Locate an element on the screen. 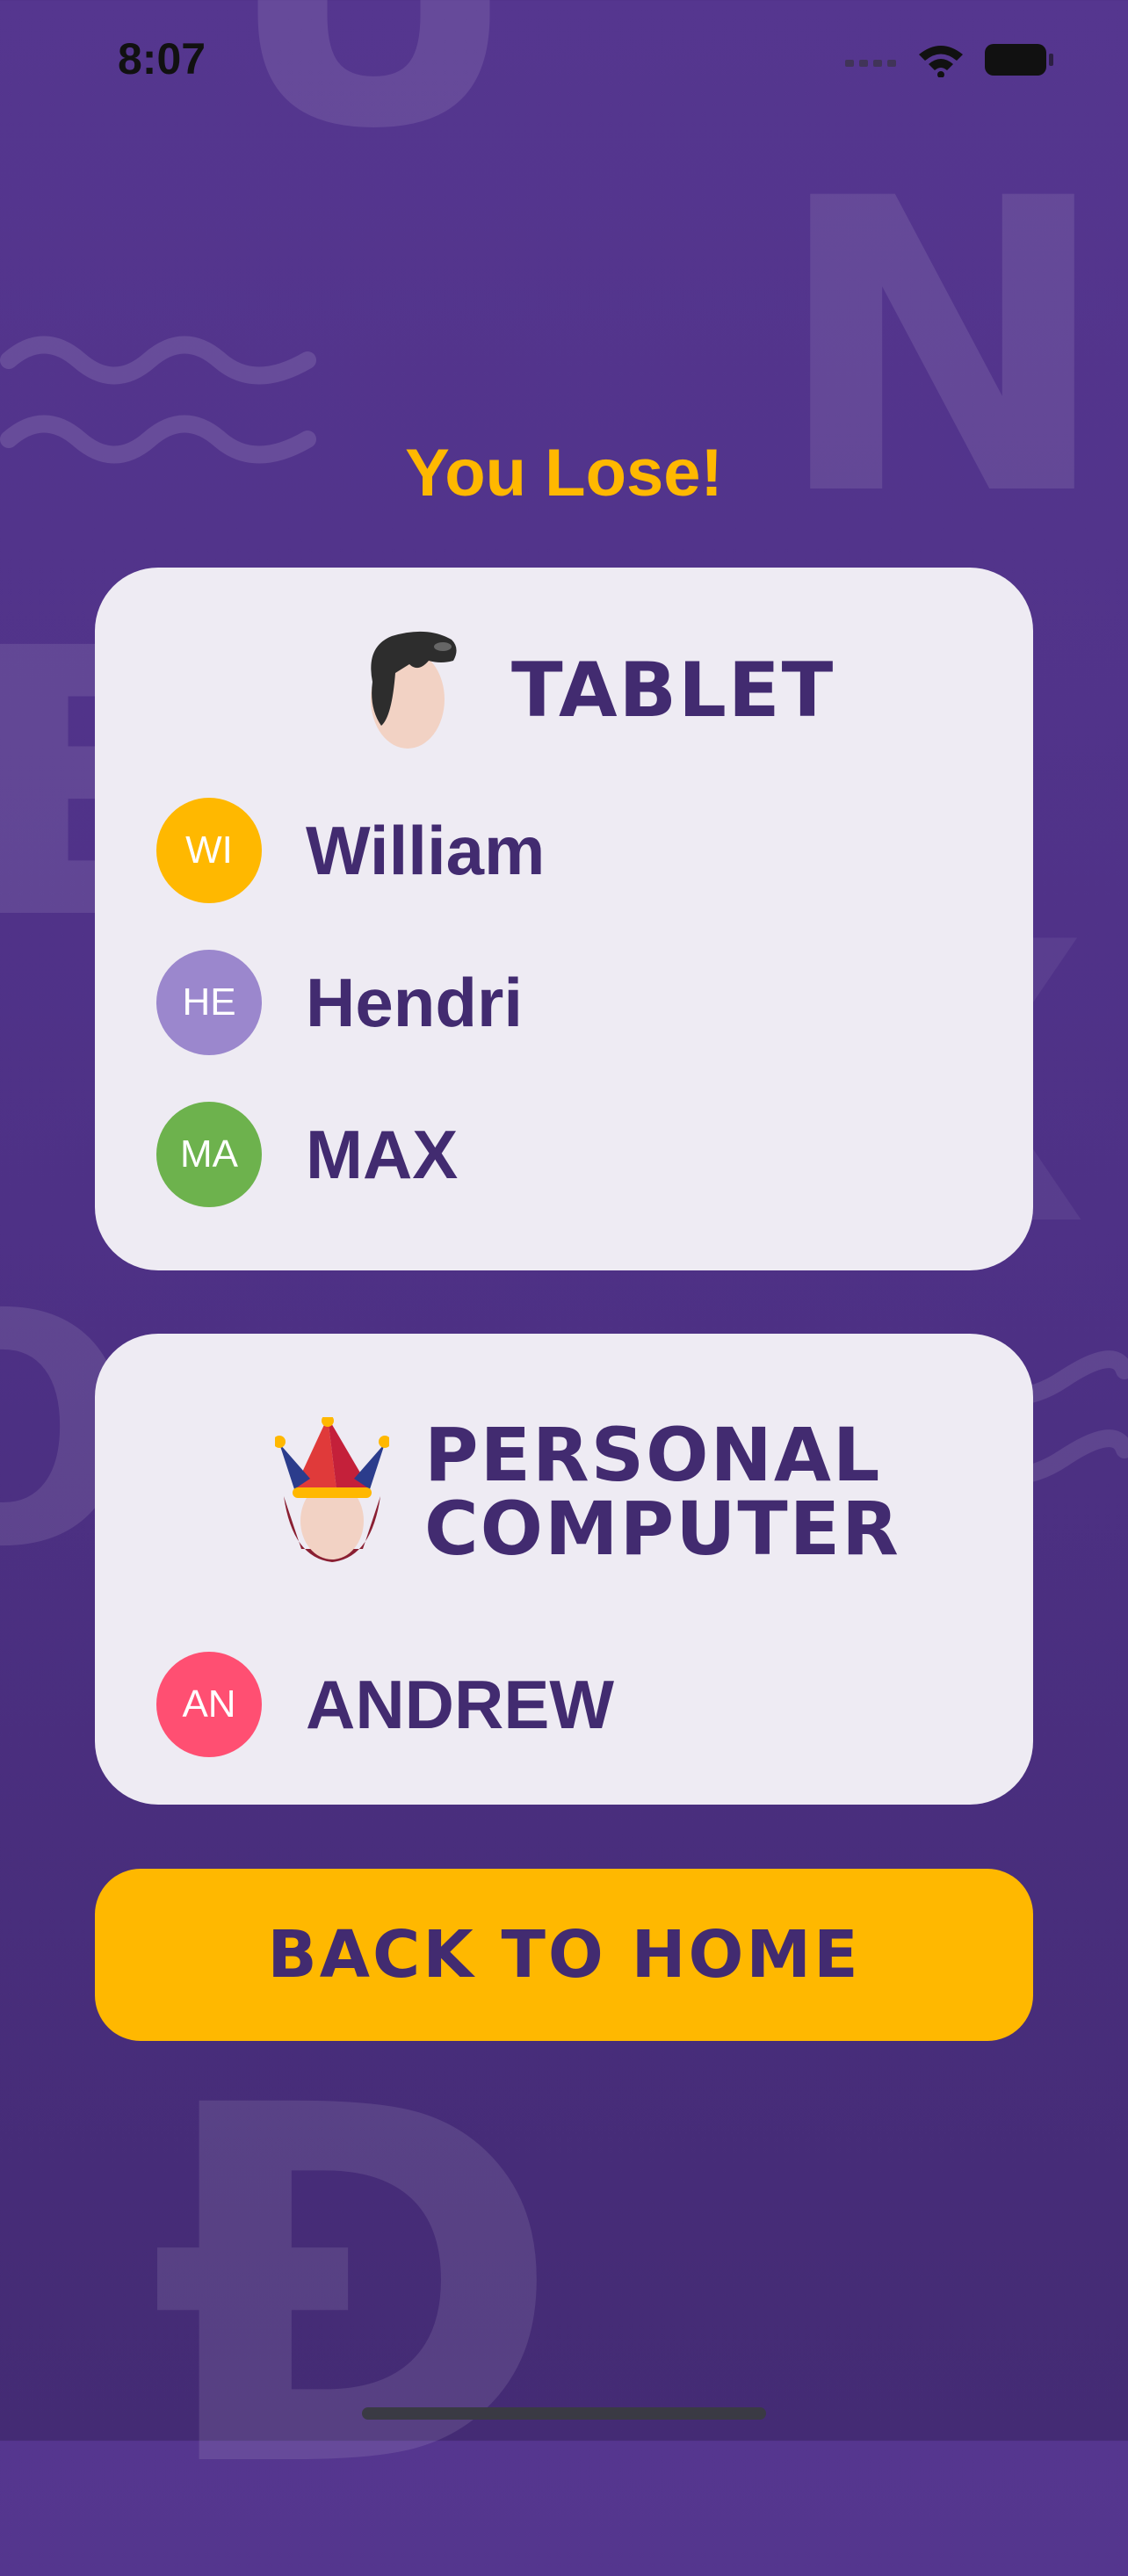 This screenshot has width=1128, height=2576. status-icons is located at coordinates (949, 59).